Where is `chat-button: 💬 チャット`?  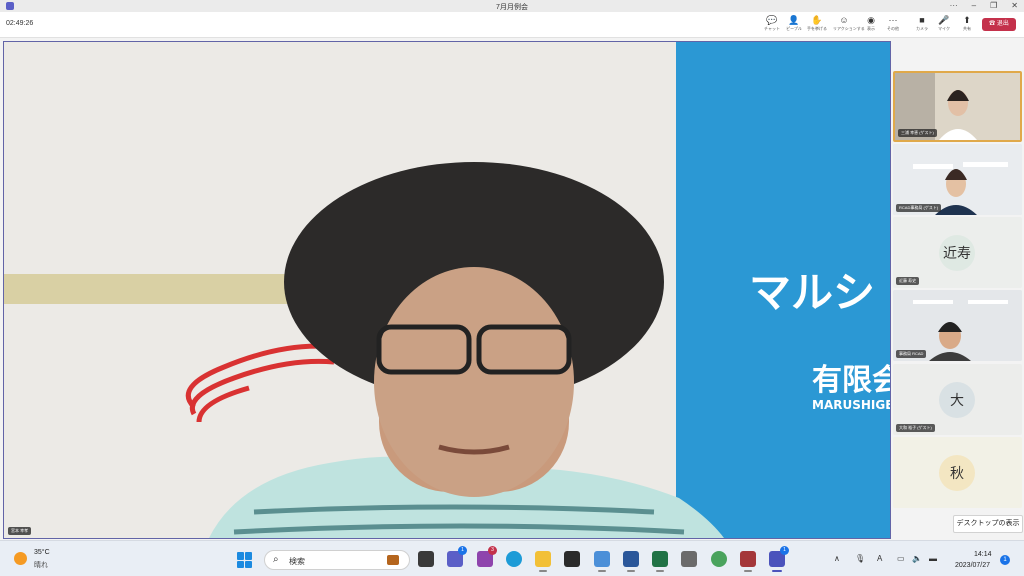
chat-button: 💬 チャット is located at coordinates (772, 25).